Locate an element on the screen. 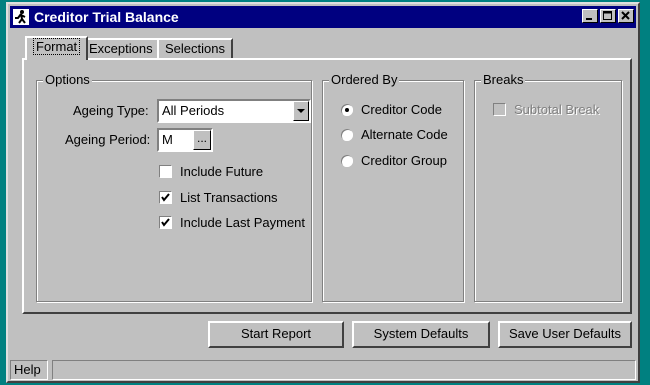  start-report-button: Start Report is located at coordinates (276, 334).